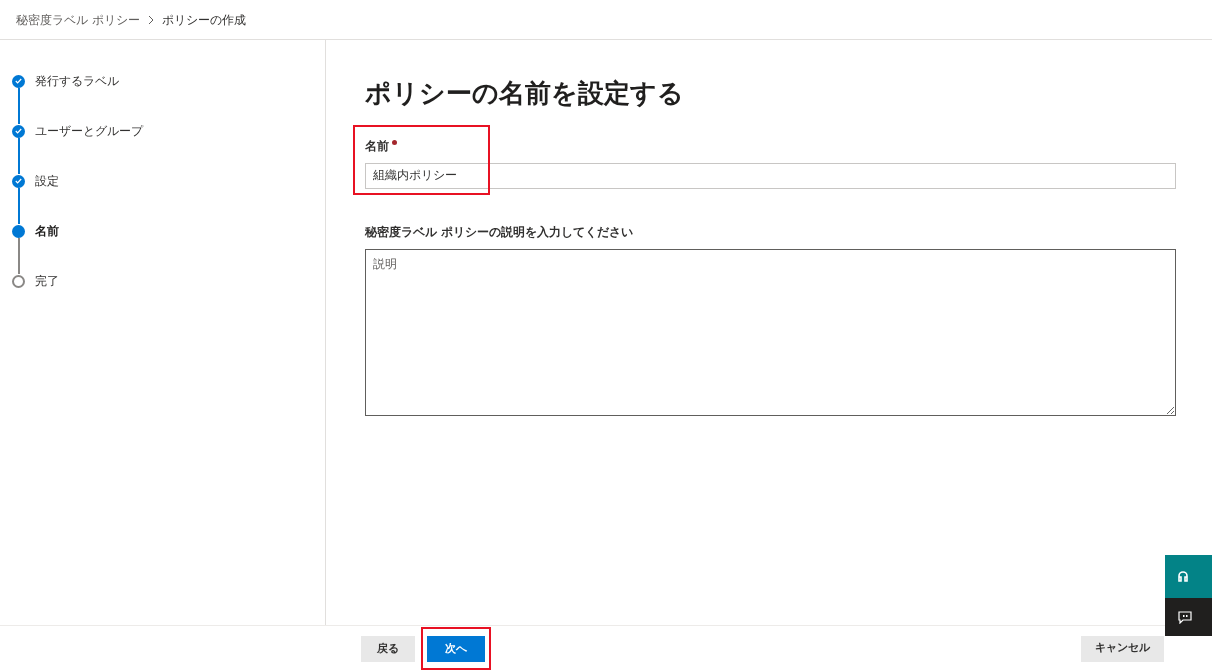 The width and height of the screenshot is (1212, 671). What do you see at coordinates (499, 232) in the screenshot?
I see `field-label: 秘密度ラベル ポリシーの説明を入力してください` at bounding box center [499, 232].